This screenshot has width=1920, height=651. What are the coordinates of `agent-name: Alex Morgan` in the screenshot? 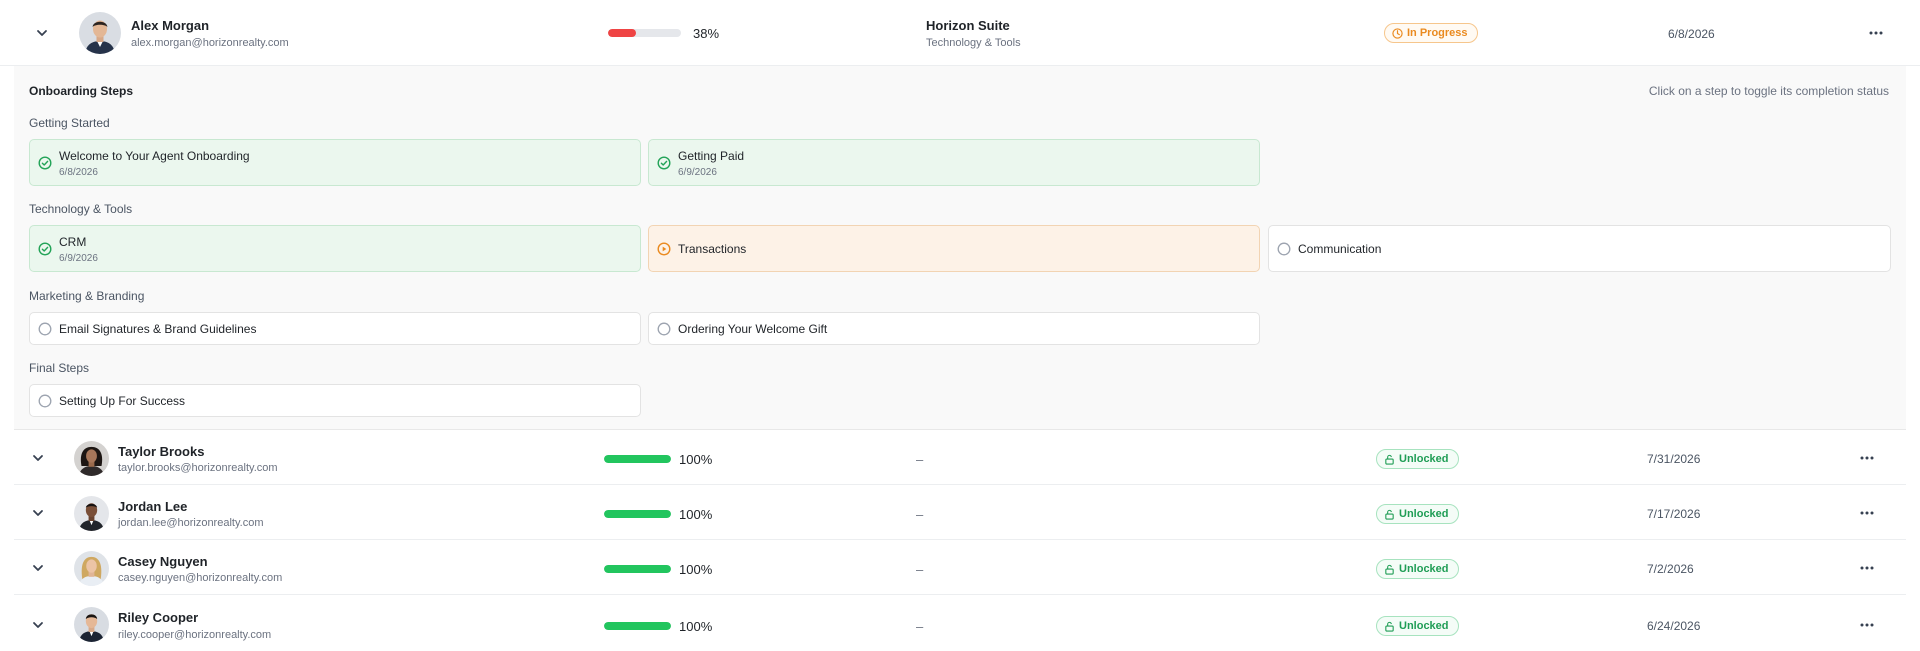 It's located at (170, 25).